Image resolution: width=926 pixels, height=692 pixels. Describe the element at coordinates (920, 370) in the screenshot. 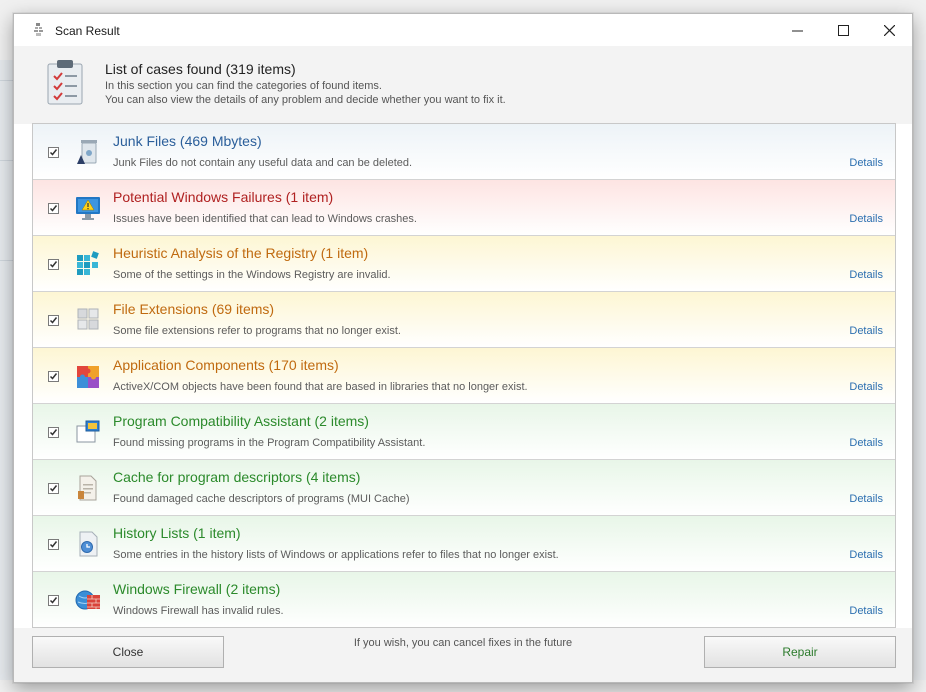

I see `background-app-right` at that location.